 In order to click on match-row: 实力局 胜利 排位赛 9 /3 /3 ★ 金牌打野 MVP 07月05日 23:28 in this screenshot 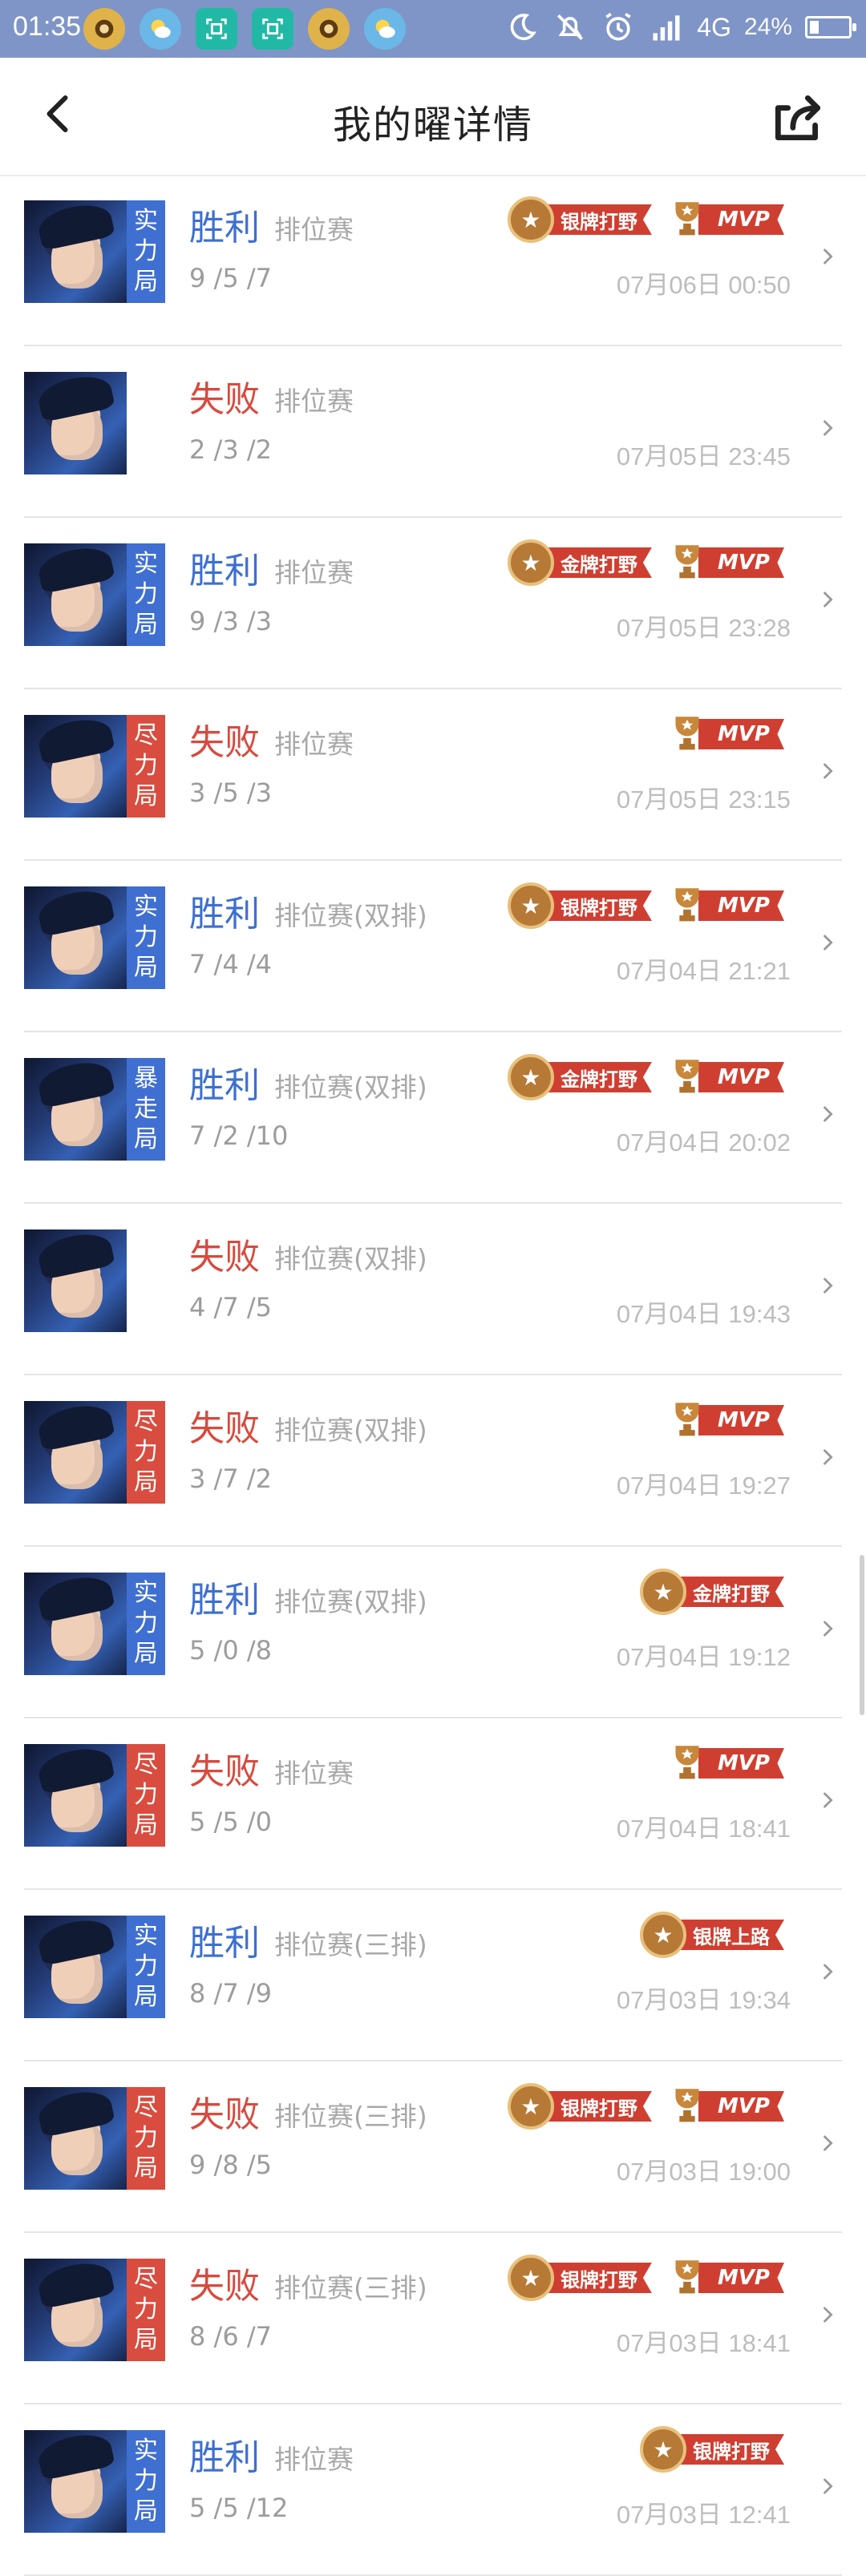, I will do `click(433, 604)`.